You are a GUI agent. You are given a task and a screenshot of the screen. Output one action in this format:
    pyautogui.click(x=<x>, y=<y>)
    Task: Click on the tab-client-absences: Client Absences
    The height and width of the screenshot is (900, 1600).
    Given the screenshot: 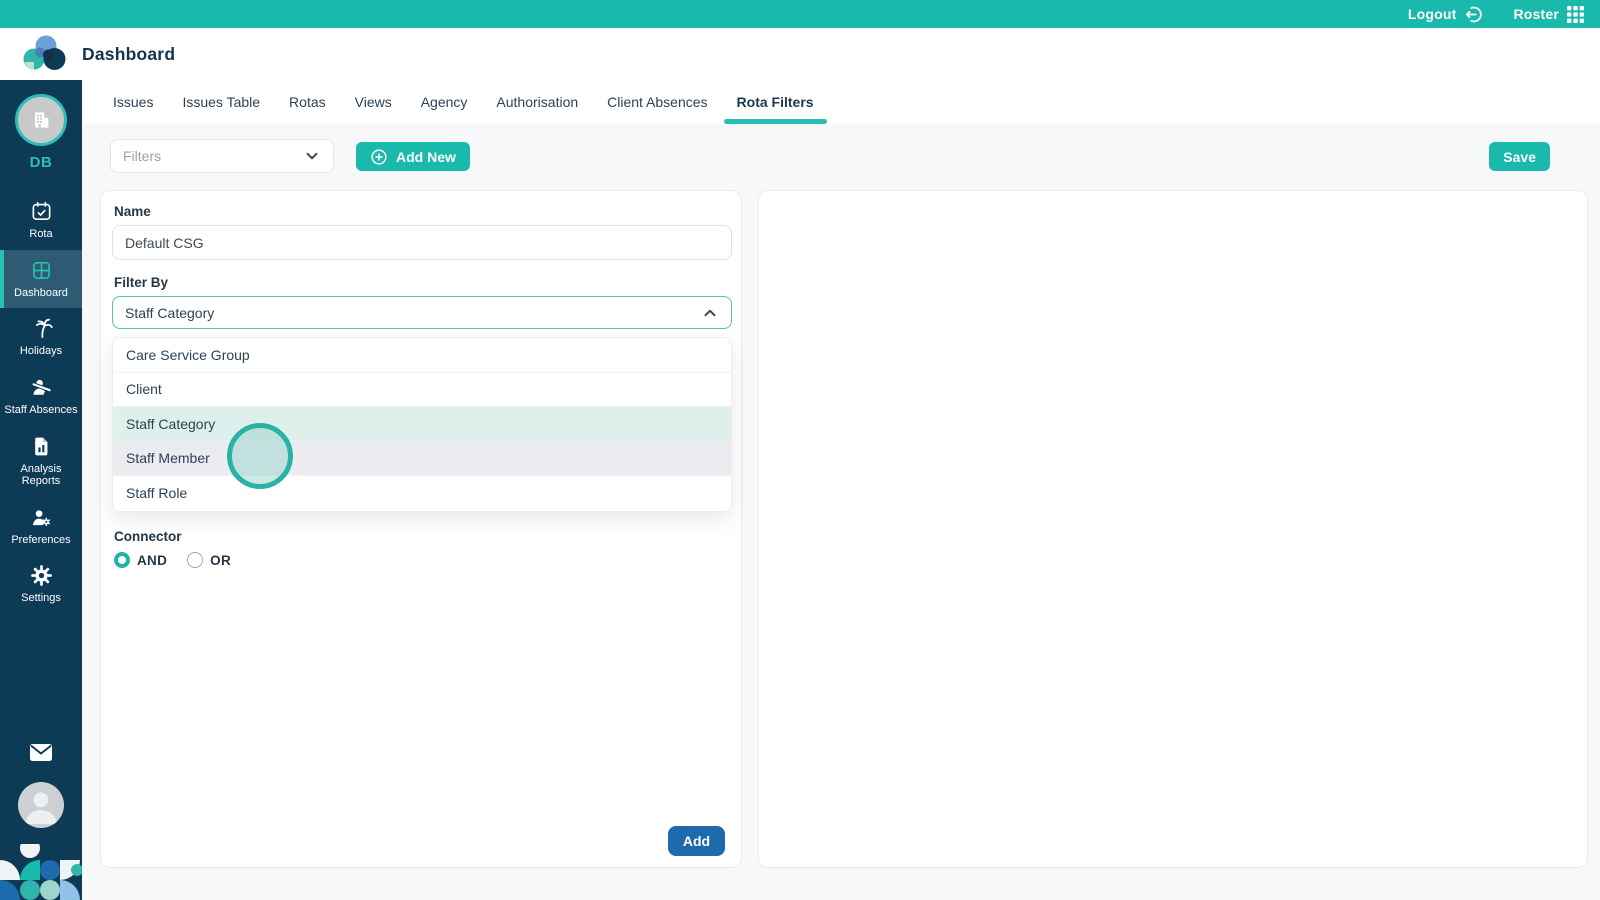 What is the action you would take?
    pyautogui.click(x=657, y=102)
    